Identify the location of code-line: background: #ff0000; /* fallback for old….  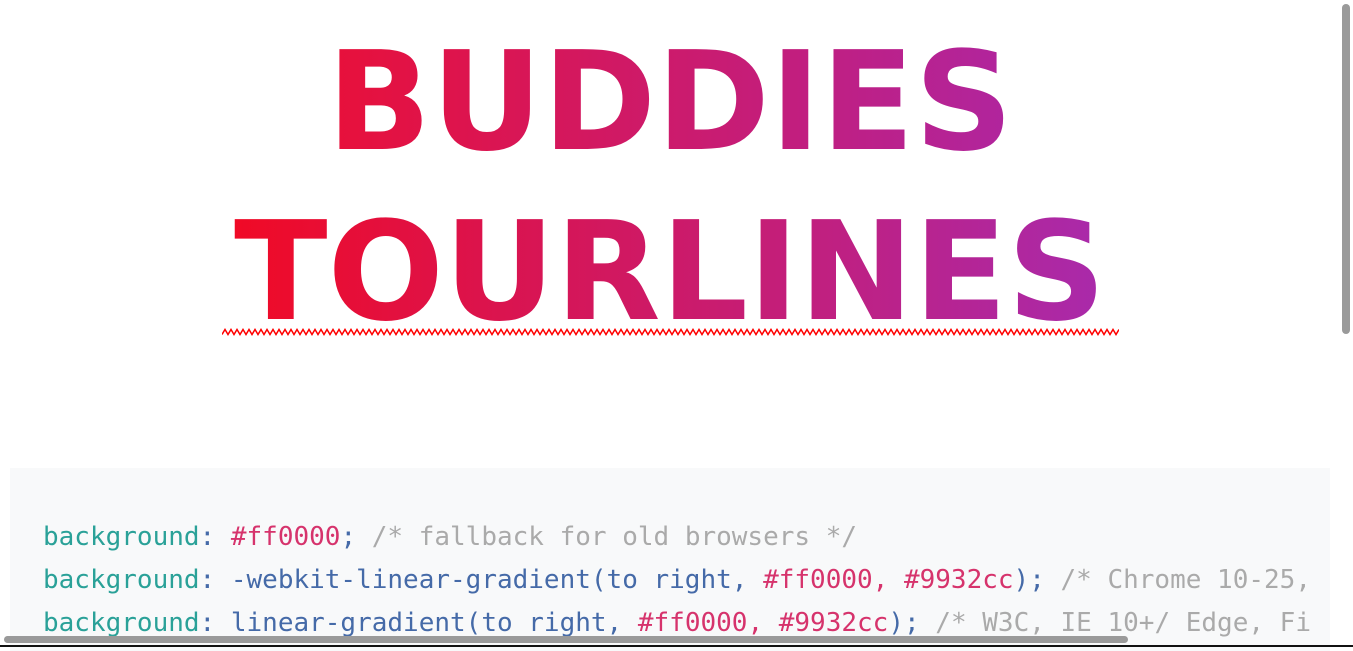
(450, 537).